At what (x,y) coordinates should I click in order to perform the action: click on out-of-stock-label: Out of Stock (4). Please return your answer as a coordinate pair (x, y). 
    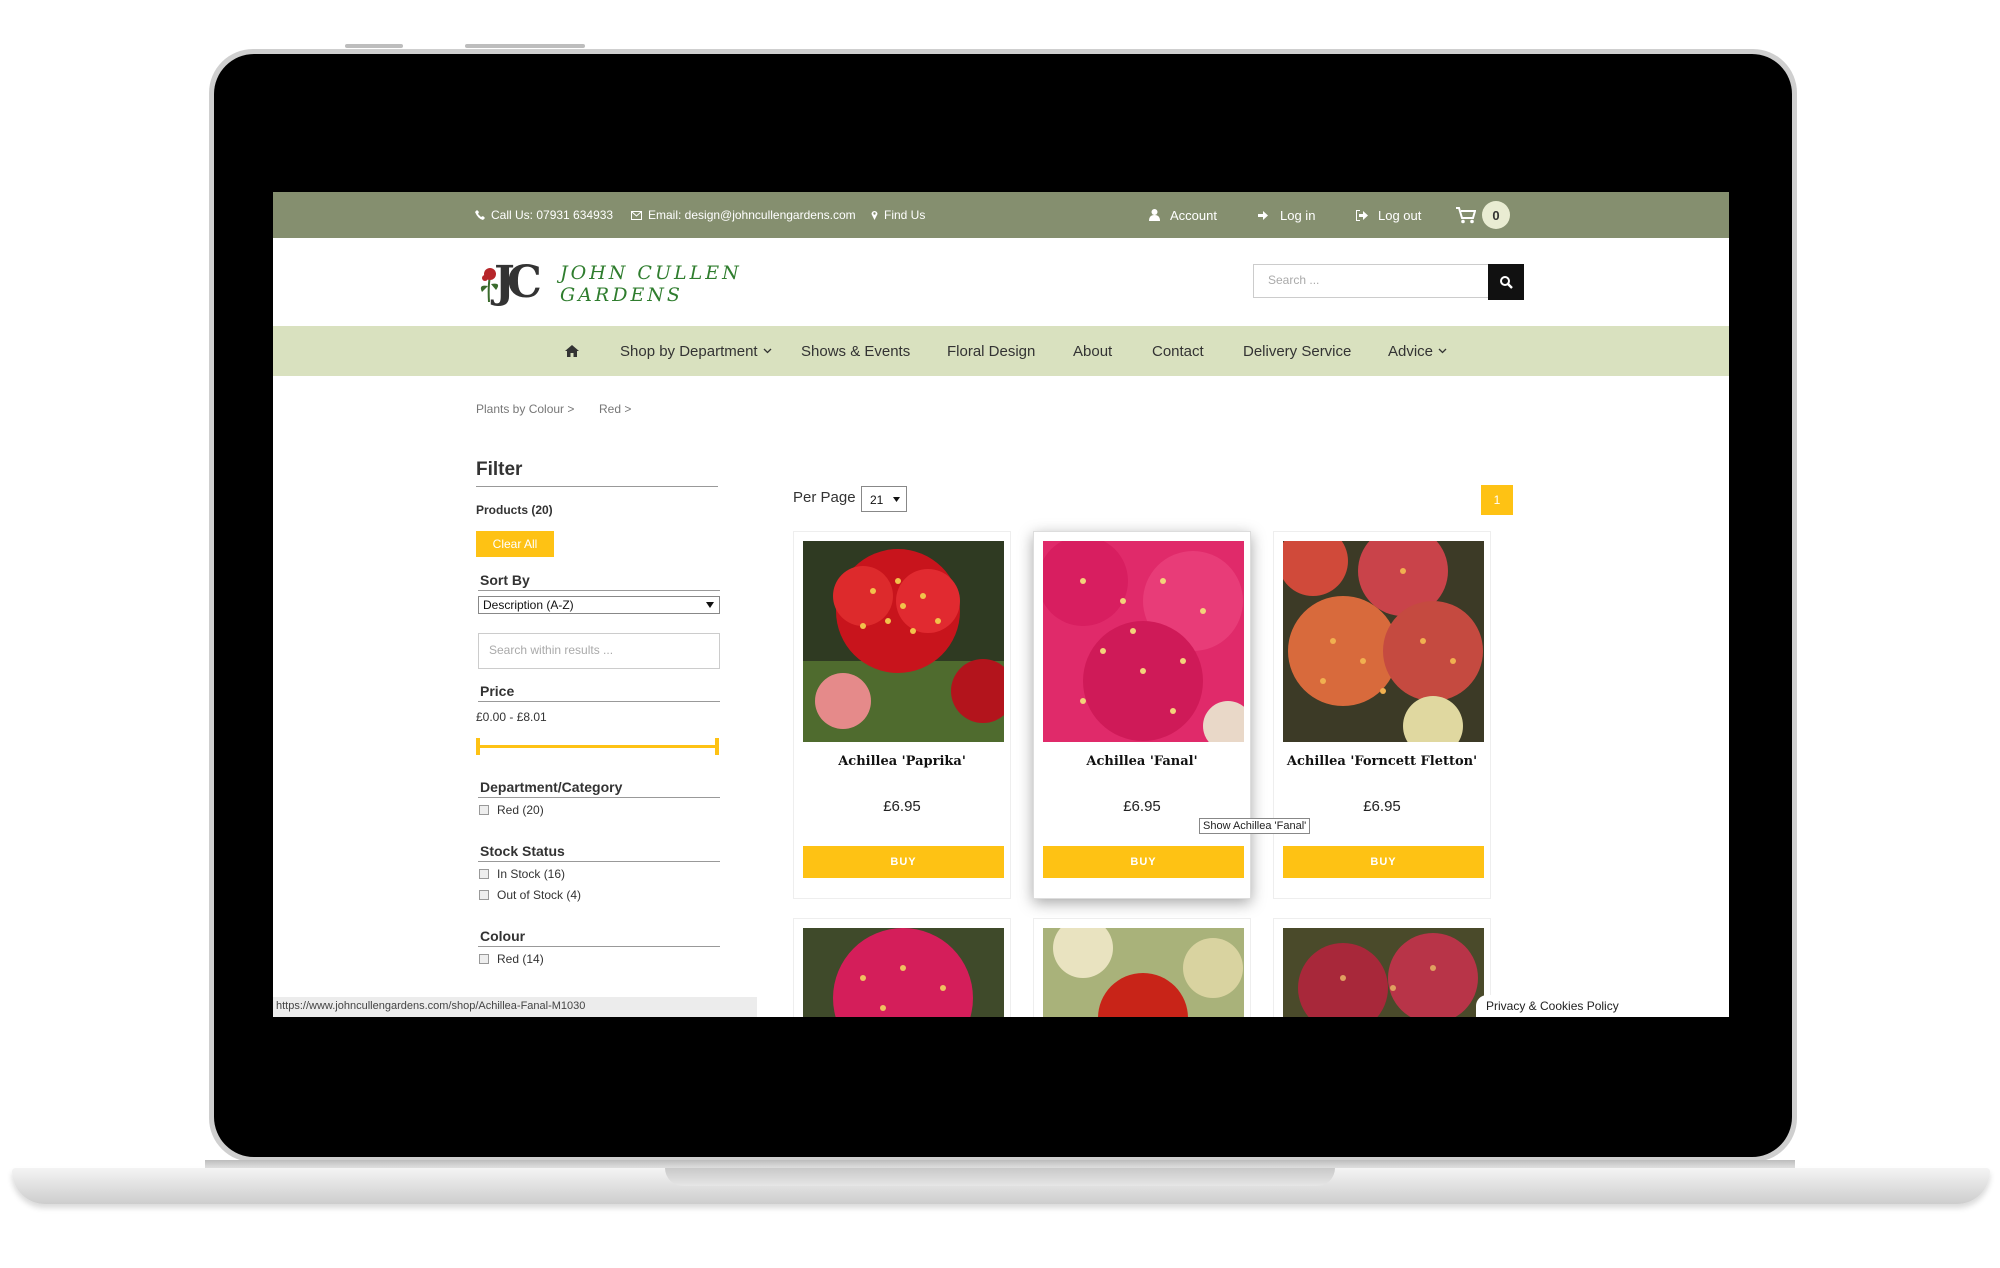
    Looking at the image, I should click on (539, 895).